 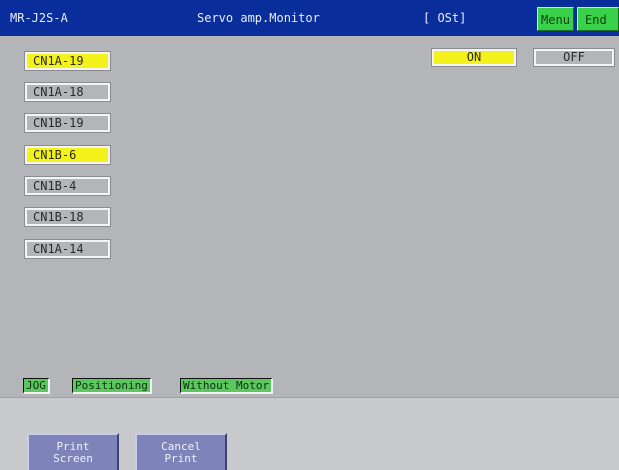 I want to click on signal-cn1a-19: CN1A-19, so click(x=67, y=61).